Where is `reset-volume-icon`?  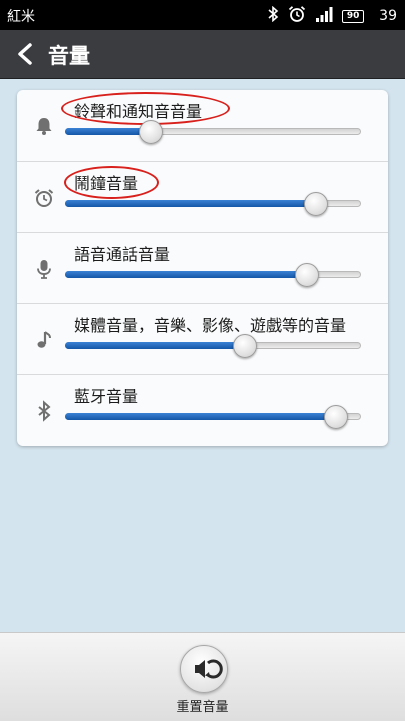
reset-volume-icon is located at coordinates (204, 677).